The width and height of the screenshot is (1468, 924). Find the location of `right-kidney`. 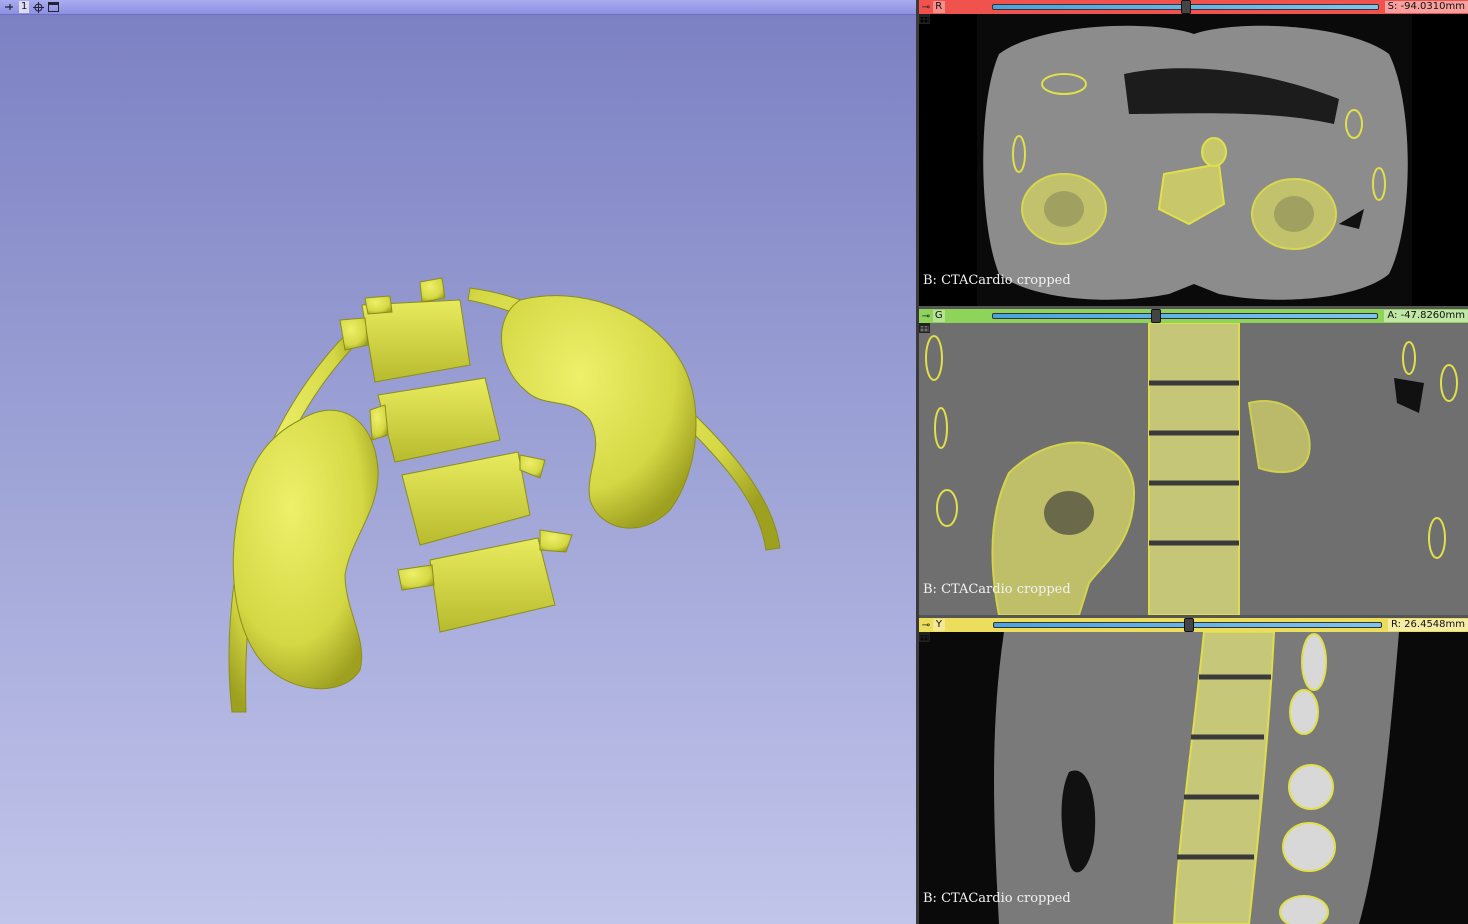

right-kidney is located at coordinates (599, 412).